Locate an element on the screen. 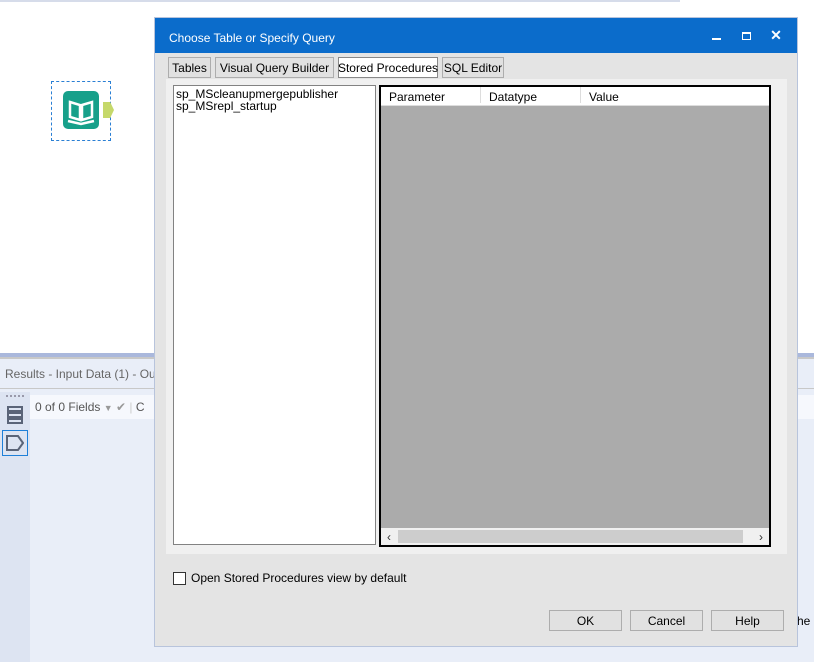 This screenshot has width=814, height=662. tab-visual-query-builder: Visual Query Builder is located at coordinates (274, 67).